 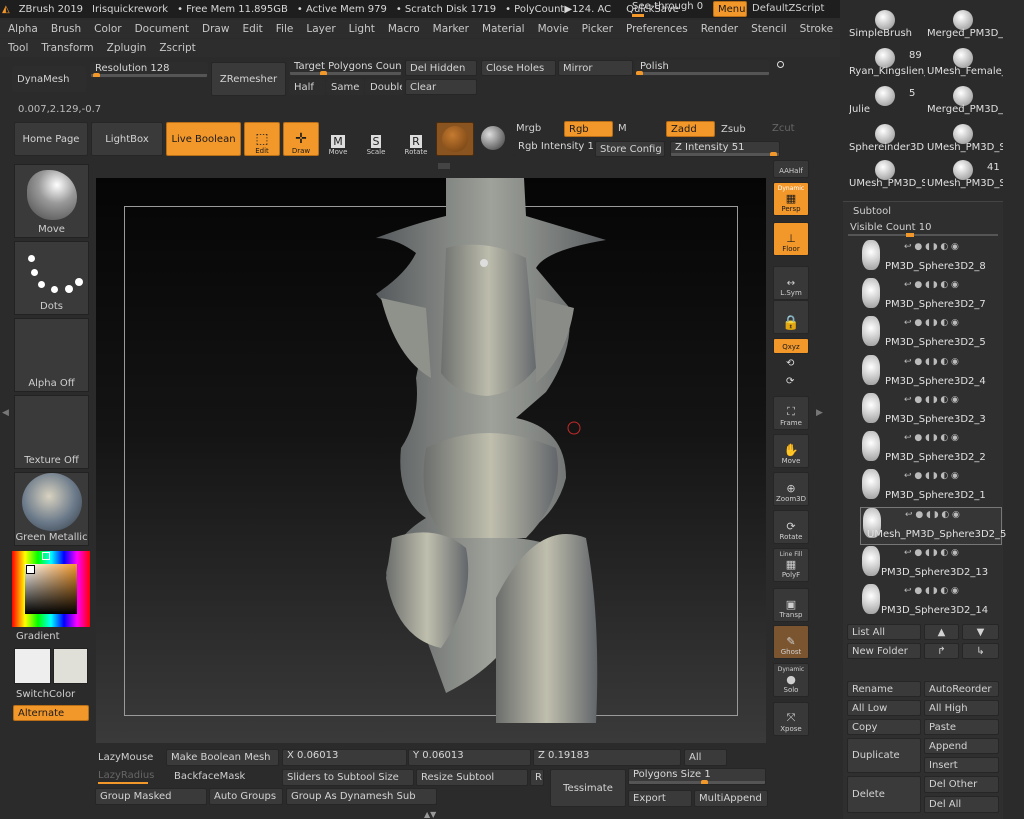 What do you see at coordinates (18, 48) in the screenshot?
I see `menu-tool: Tool` at bounding box center [18, 48].